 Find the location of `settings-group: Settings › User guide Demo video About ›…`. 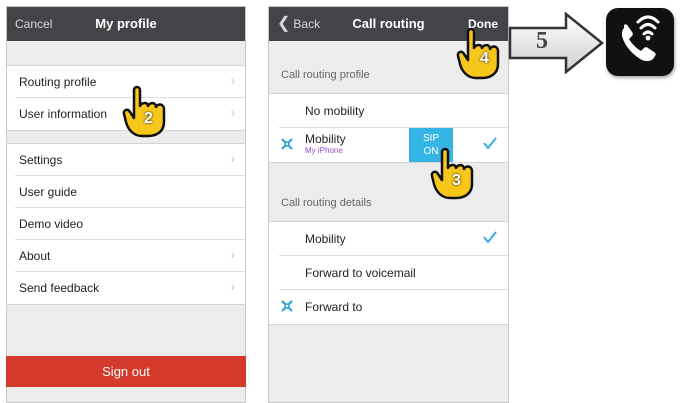

settings-group: Settings › User guide Demo video About ›… is located at coordinates (126, 224).